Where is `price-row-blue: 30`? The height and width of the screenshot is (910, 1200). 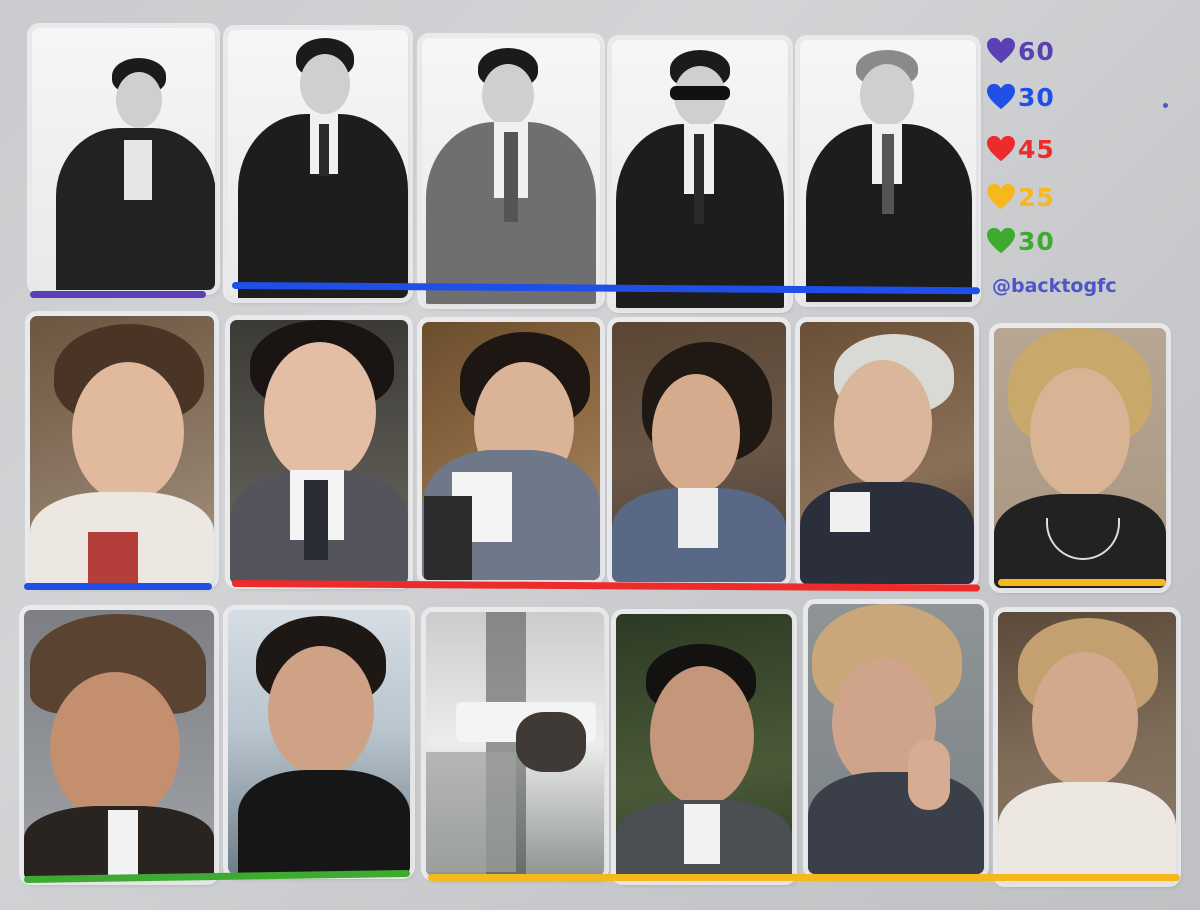 price-row-blue: 30 is located at coordinates (1020, 97).